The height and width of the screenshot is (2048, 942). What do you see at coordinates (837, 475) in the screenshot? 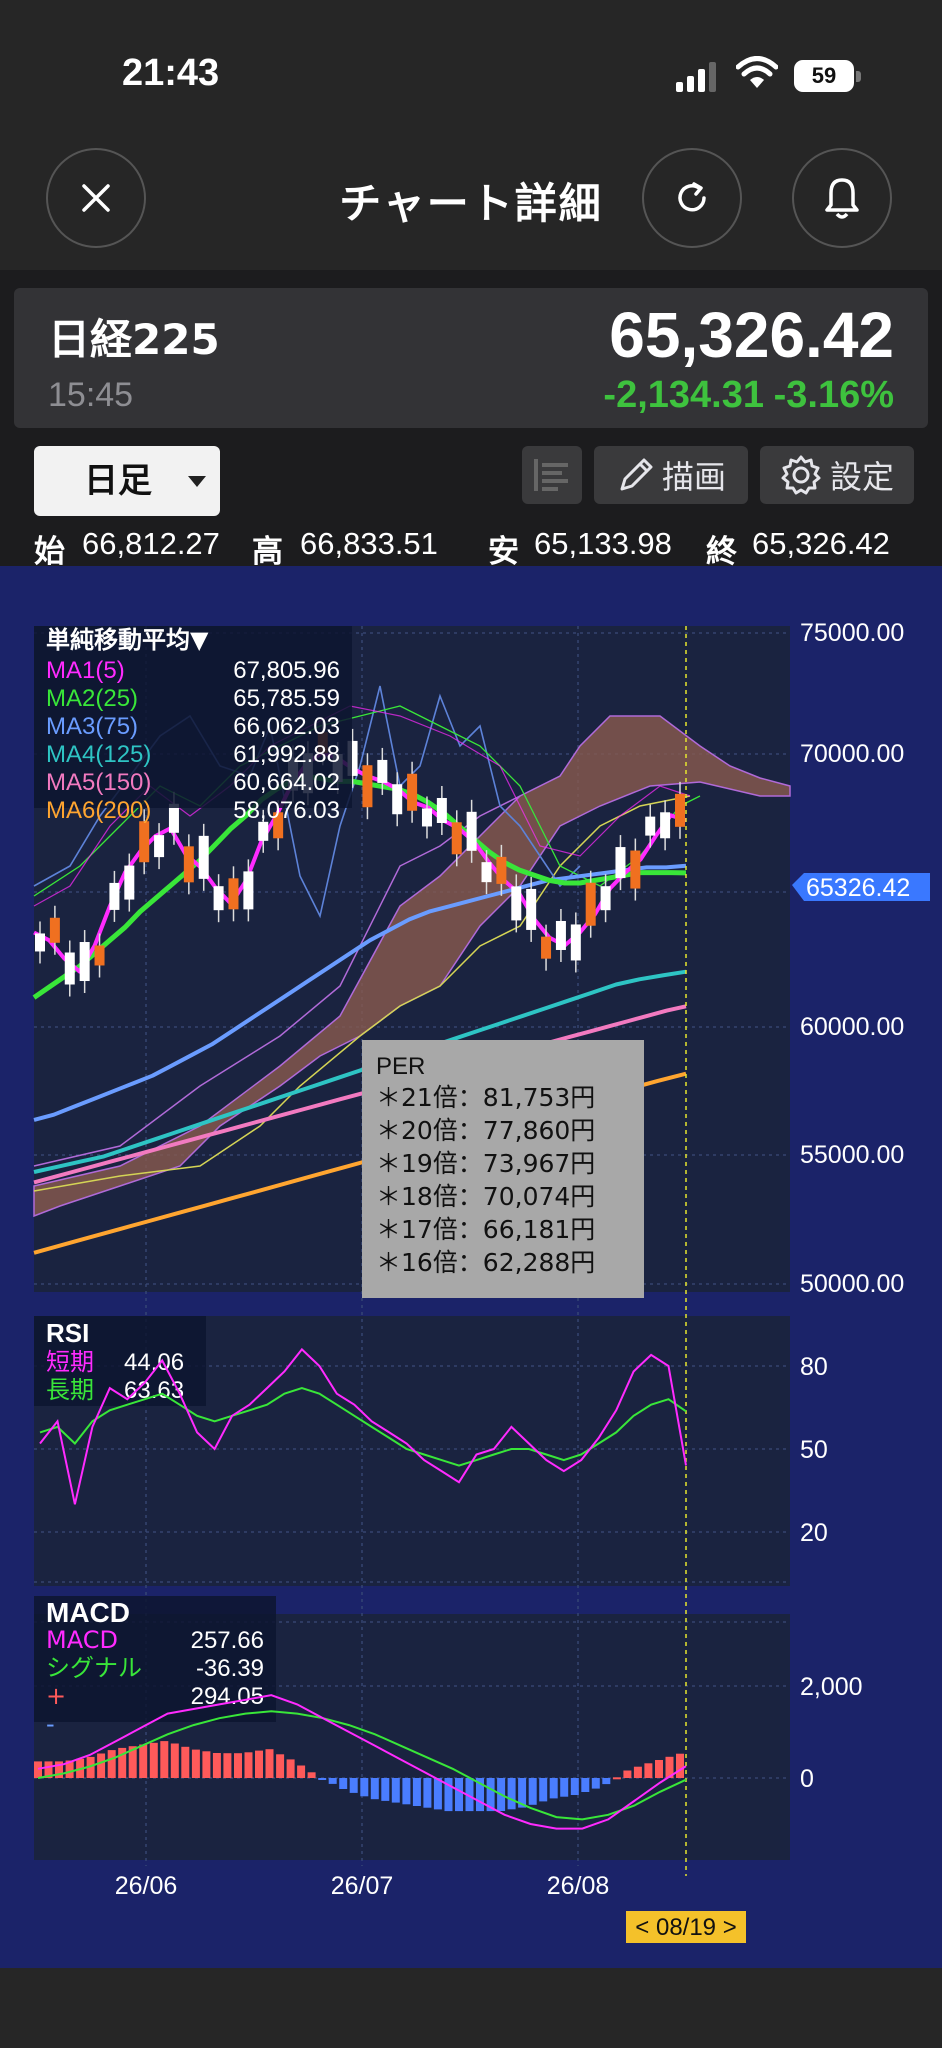
I see `settings-button: 設定` at bounding box center [837, 475].